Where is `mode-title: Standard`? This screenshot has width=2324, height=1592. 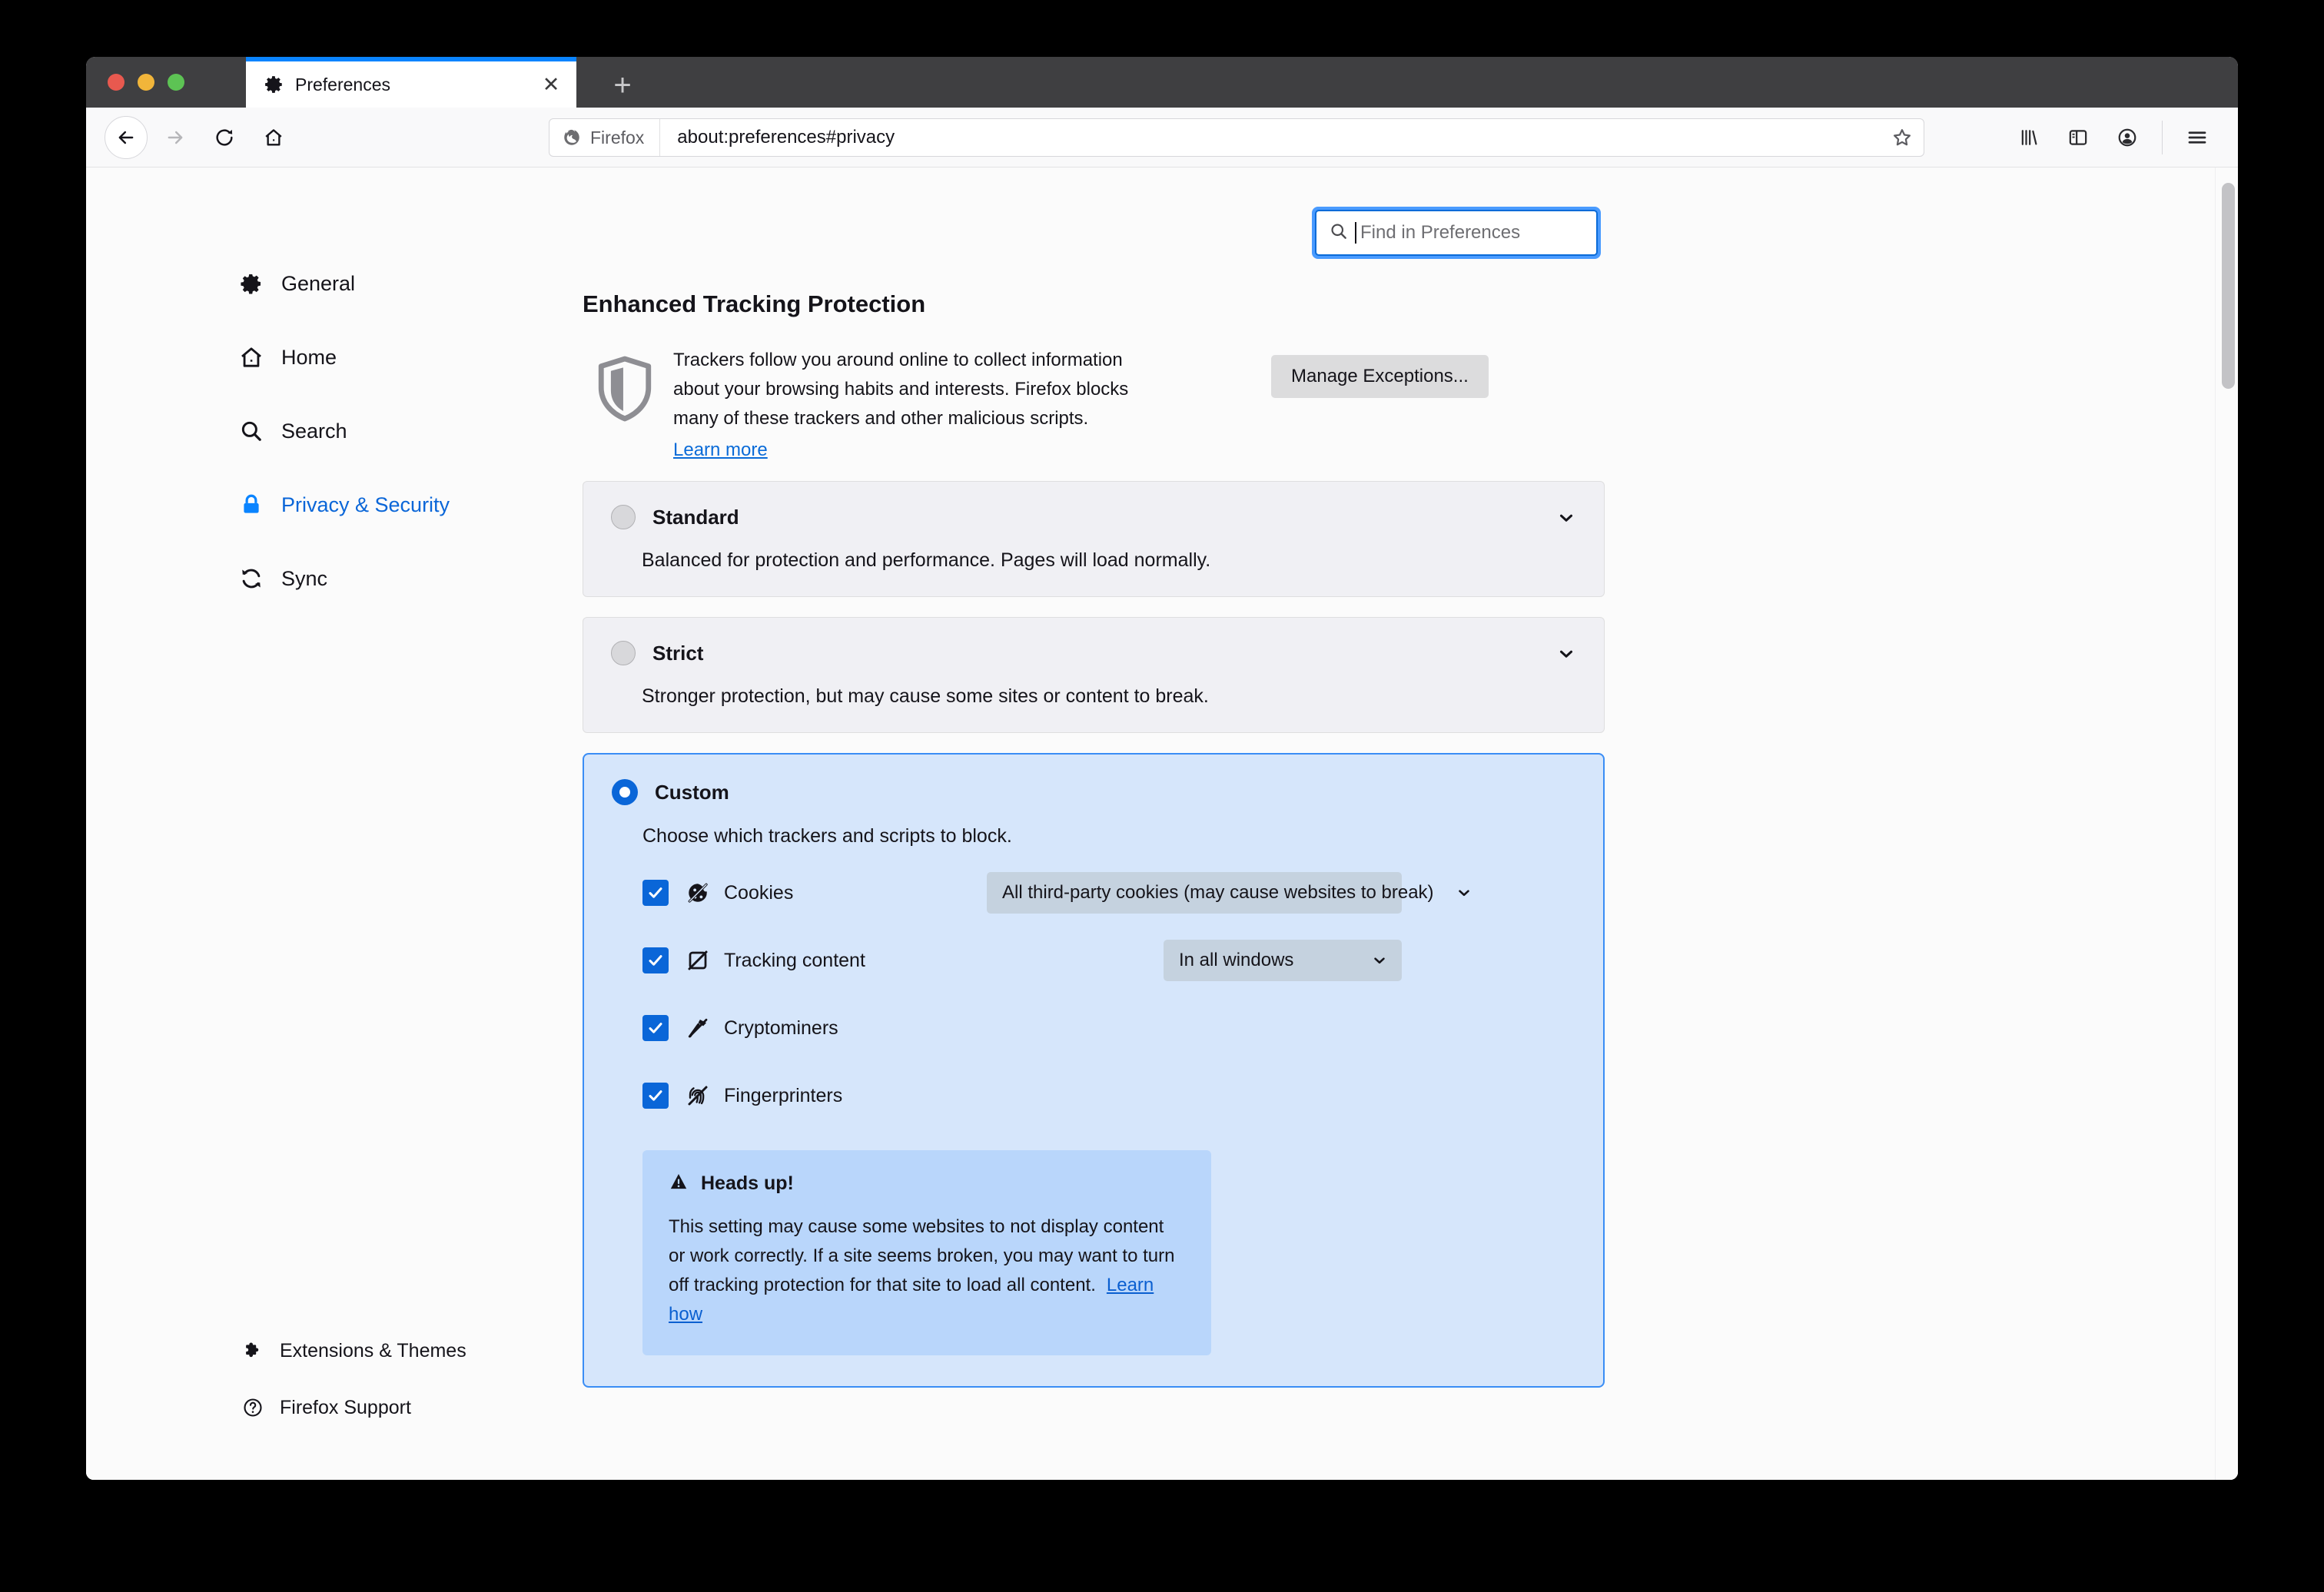
mode-title: Standard is located at coordinates (695, 517).